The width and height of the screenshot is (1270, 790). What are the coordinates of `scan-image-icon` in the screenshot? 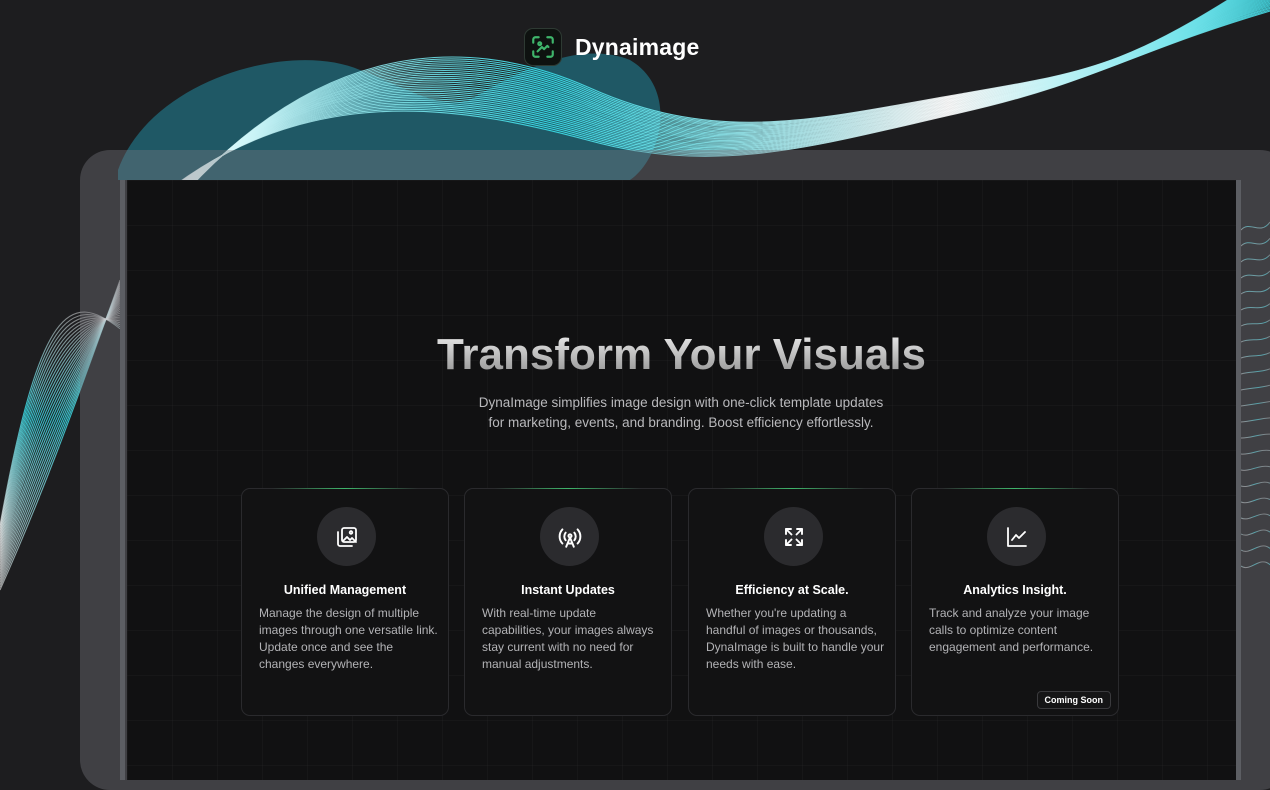 It's located at (543, 47).